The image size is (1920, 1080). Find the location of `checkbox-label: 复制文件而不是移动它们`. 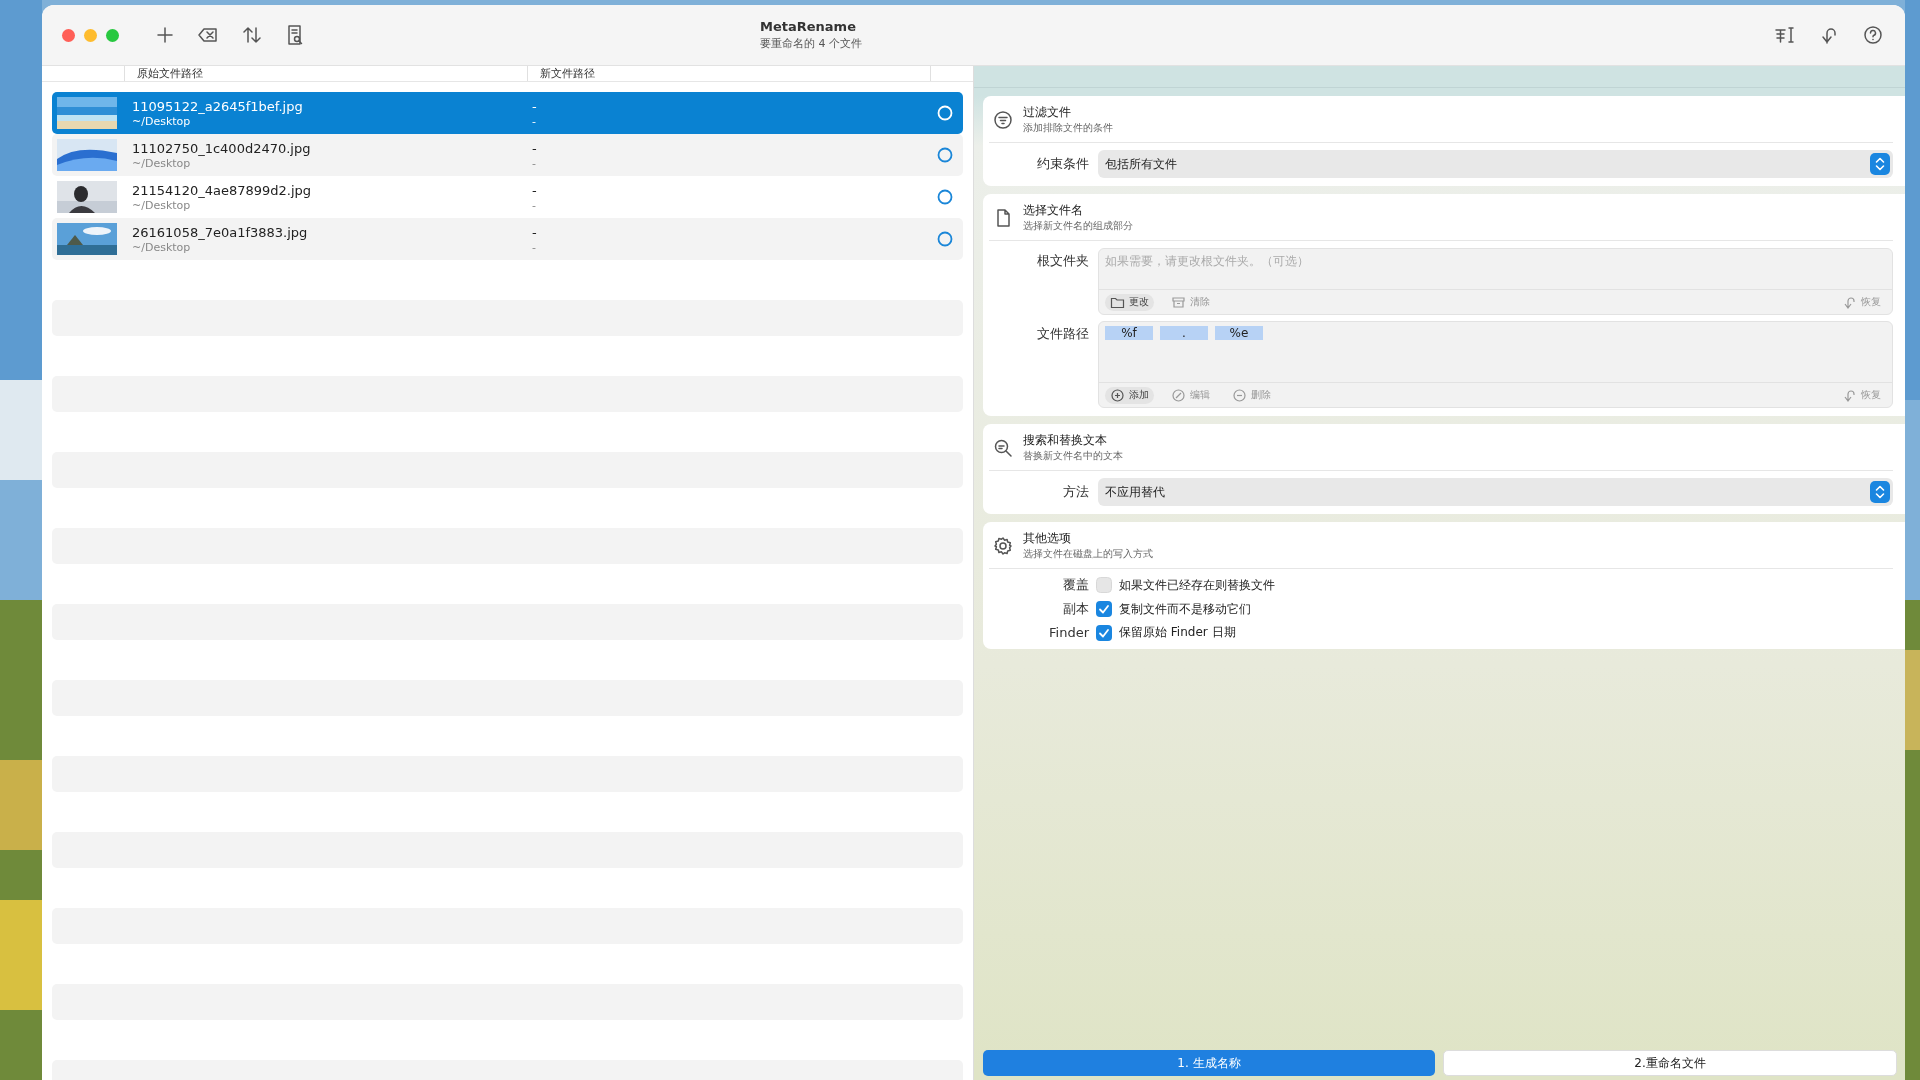

checkbox-label: 复制文件而不是移动它们 is located at coordinates (1185, 609).